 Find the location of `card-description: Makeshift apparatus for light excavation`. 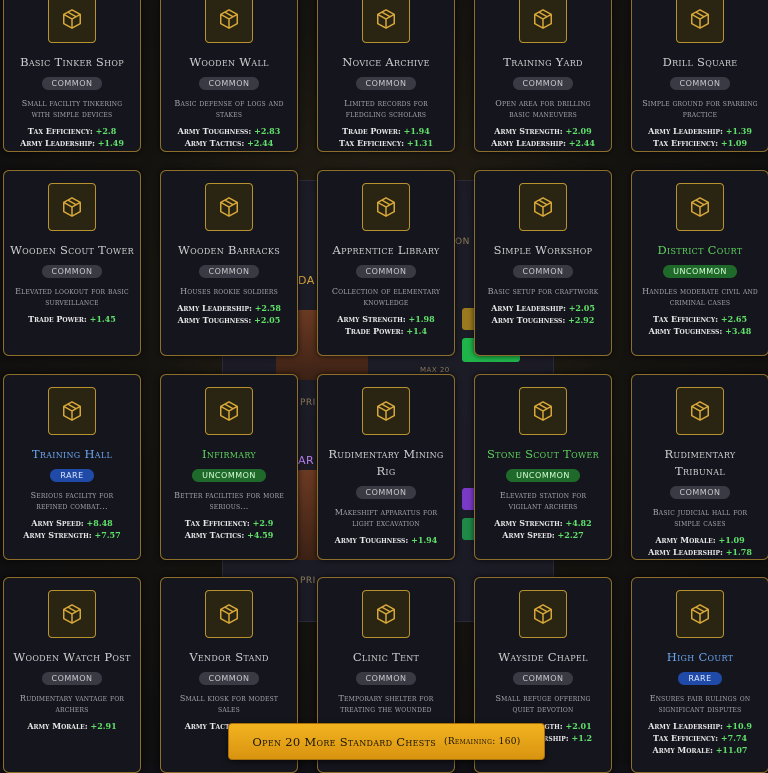

card-description: Makeshift apparatus for light excavation is located at coordinates (386, 518).